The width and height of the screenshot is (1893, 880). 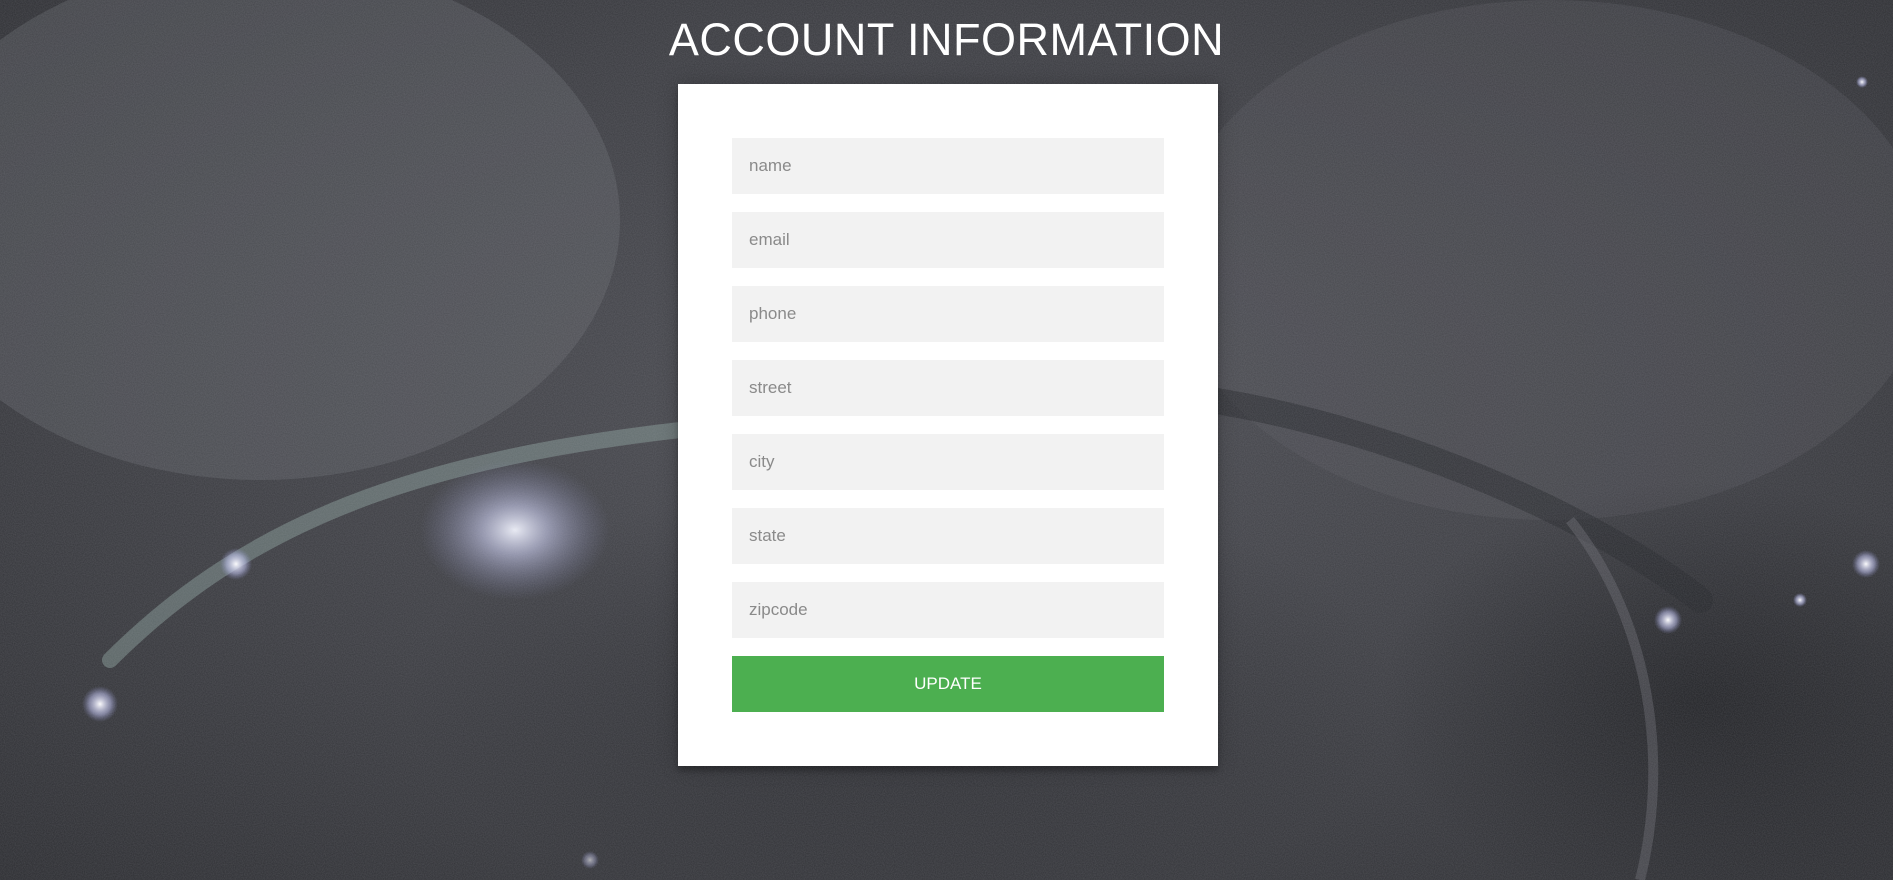 I want to click on state-field, so click(x=948, y=536).